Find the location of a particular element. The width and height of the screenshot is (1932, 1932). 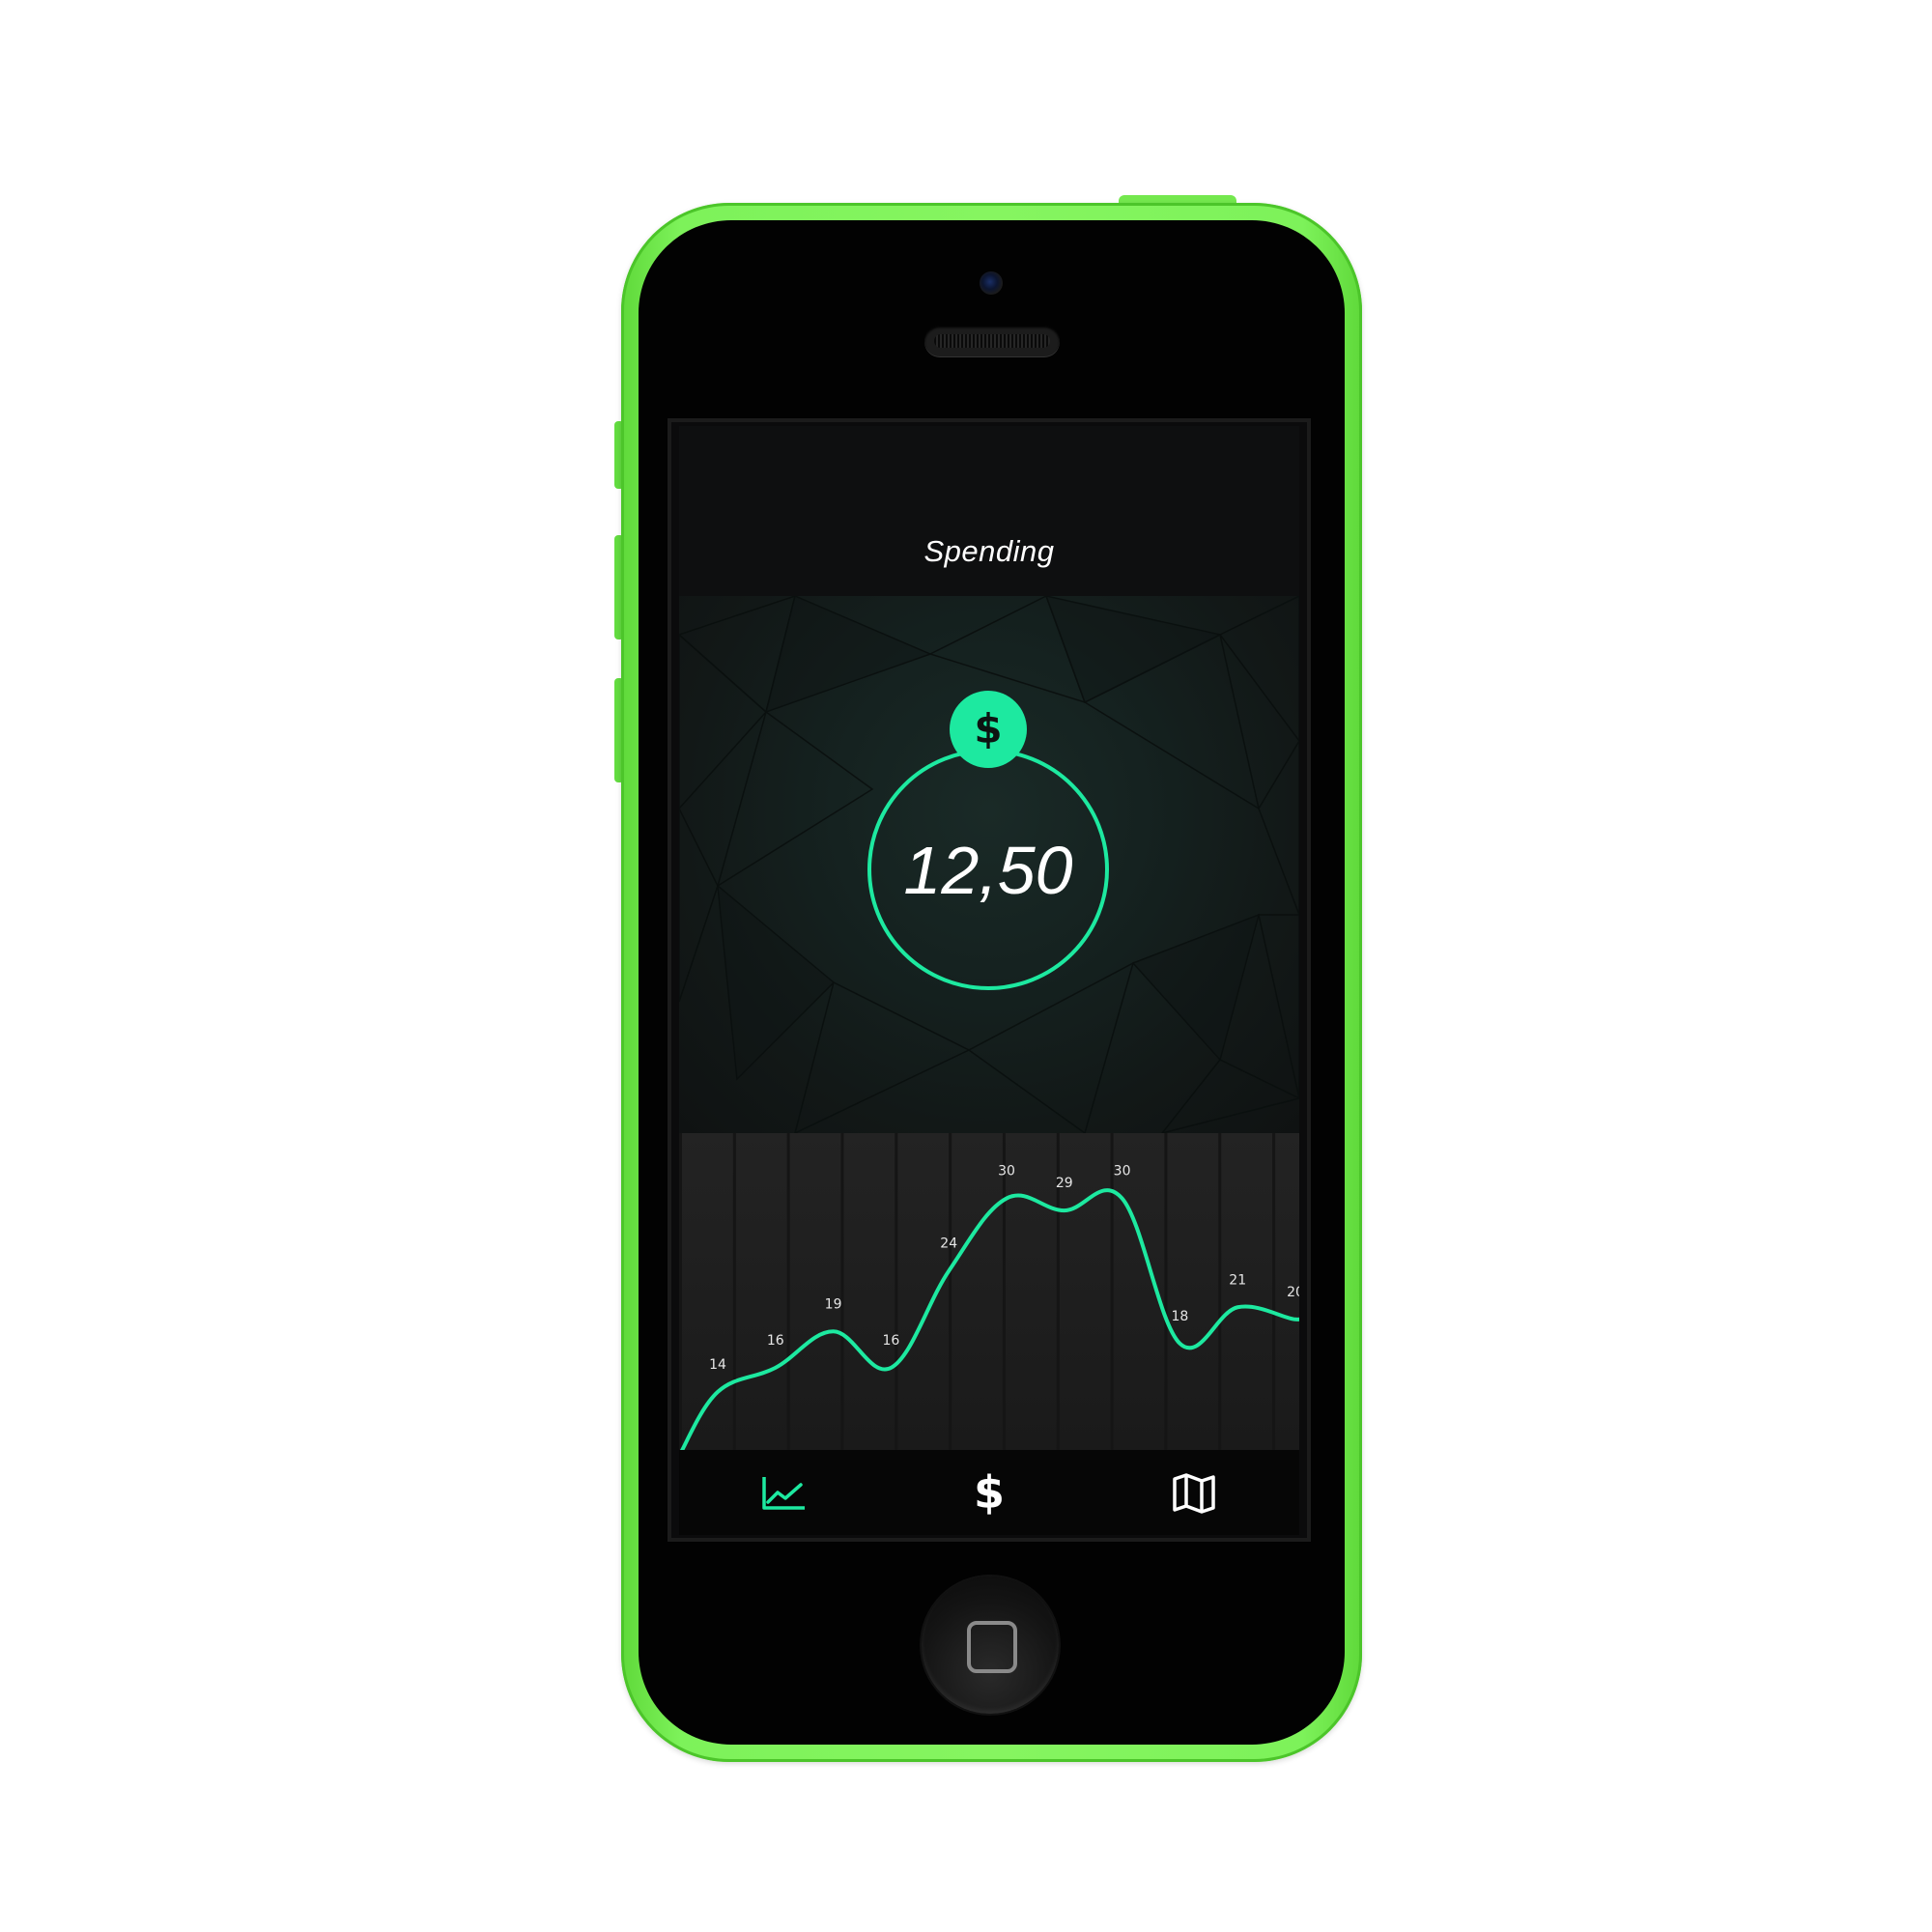

nav-bar: Spending is located at coordinates (989, 513).